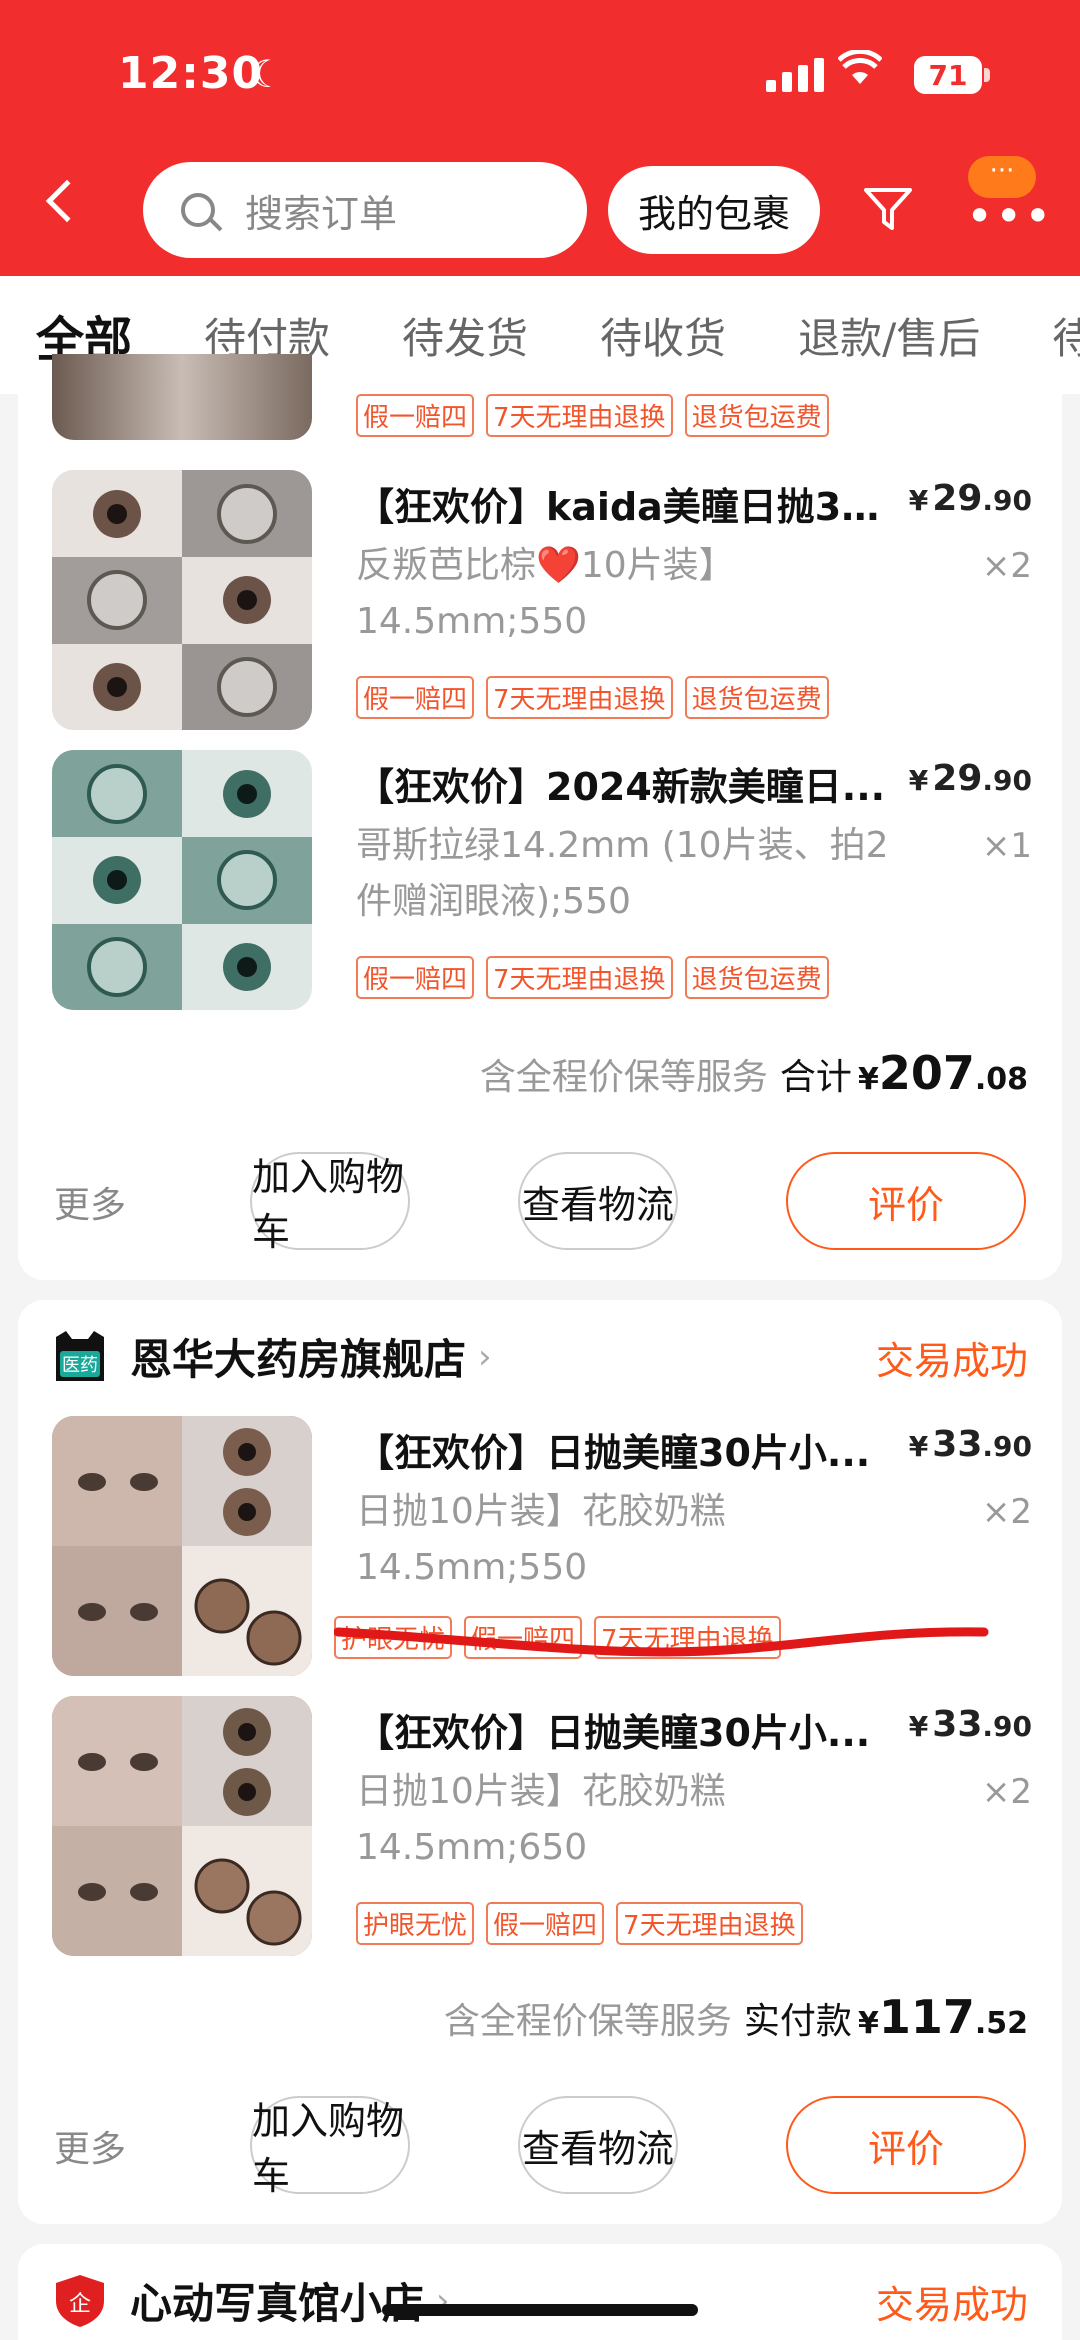 The height and width of the screenshot is (2340, 1080). What do you see at coordinates (540, 138) in the screenshot?
I see `app-header: 12:30 ☾ 71 搜索订单 我的包裹 ··· •••` at bounding box center [540, 138].